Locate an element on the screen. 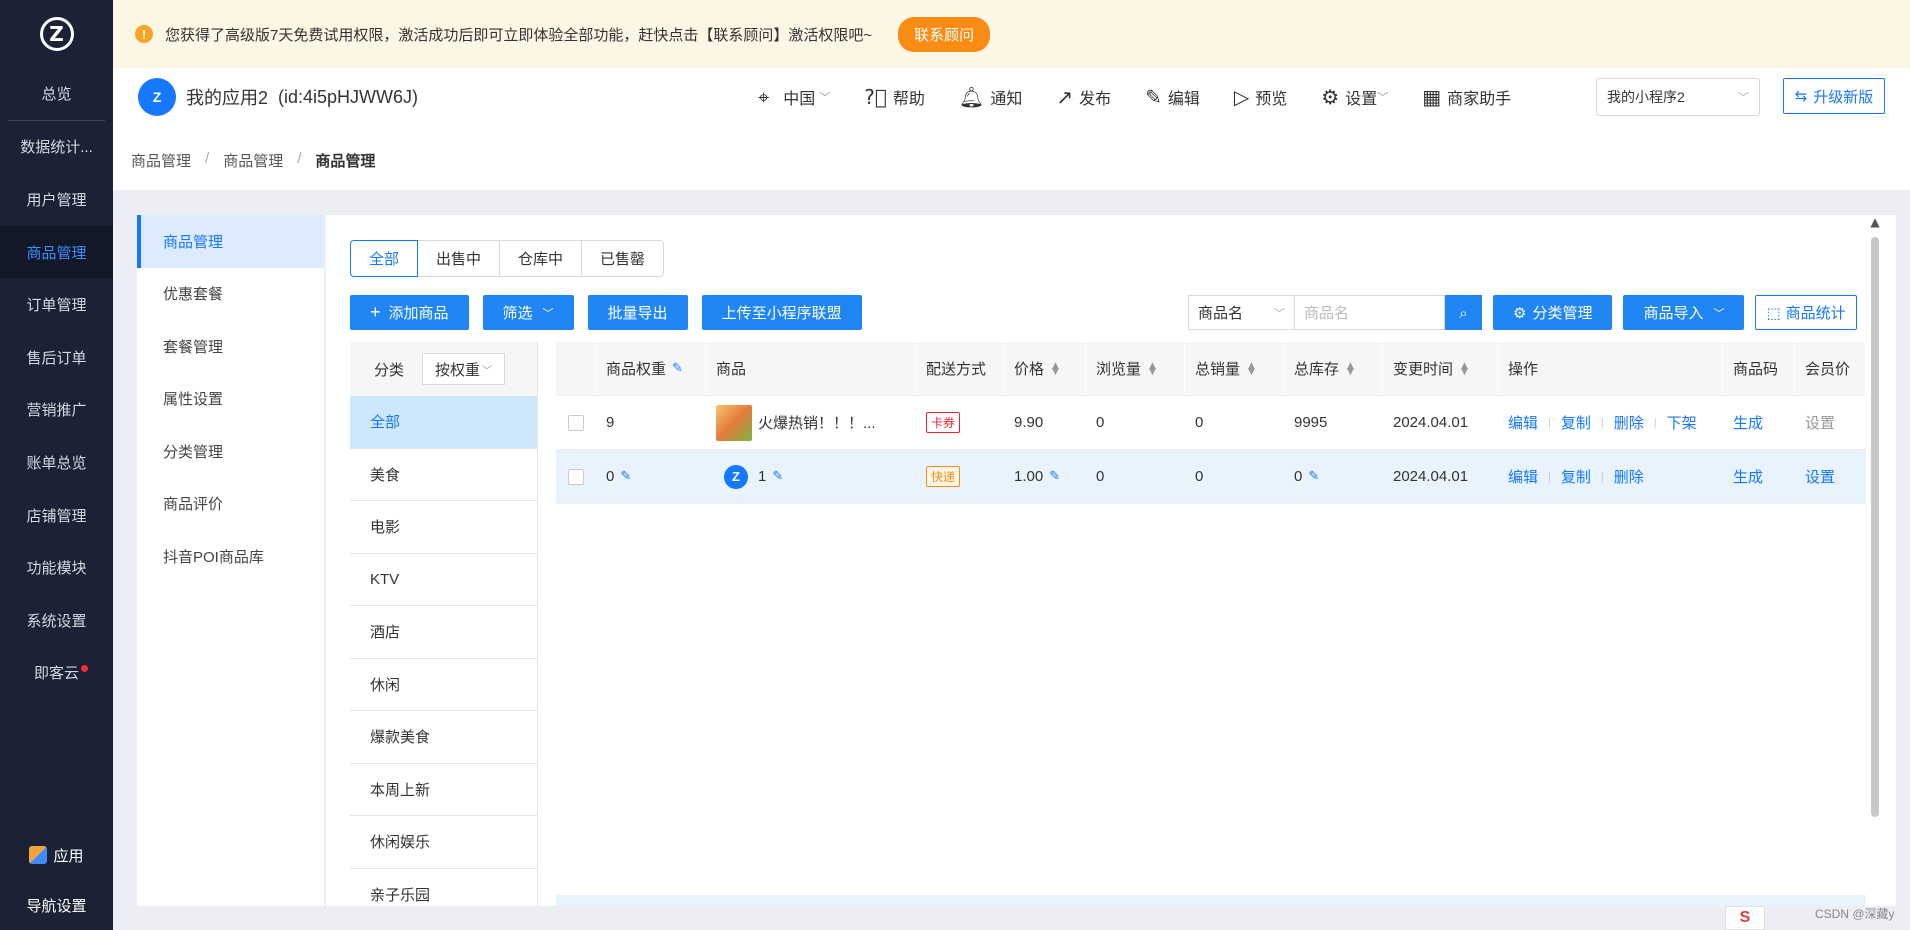 Image resolution: width=1910 pixels, height=930 pixels. search-type-select: 商品名 ﹀ is located at coordinates (1241, 312).